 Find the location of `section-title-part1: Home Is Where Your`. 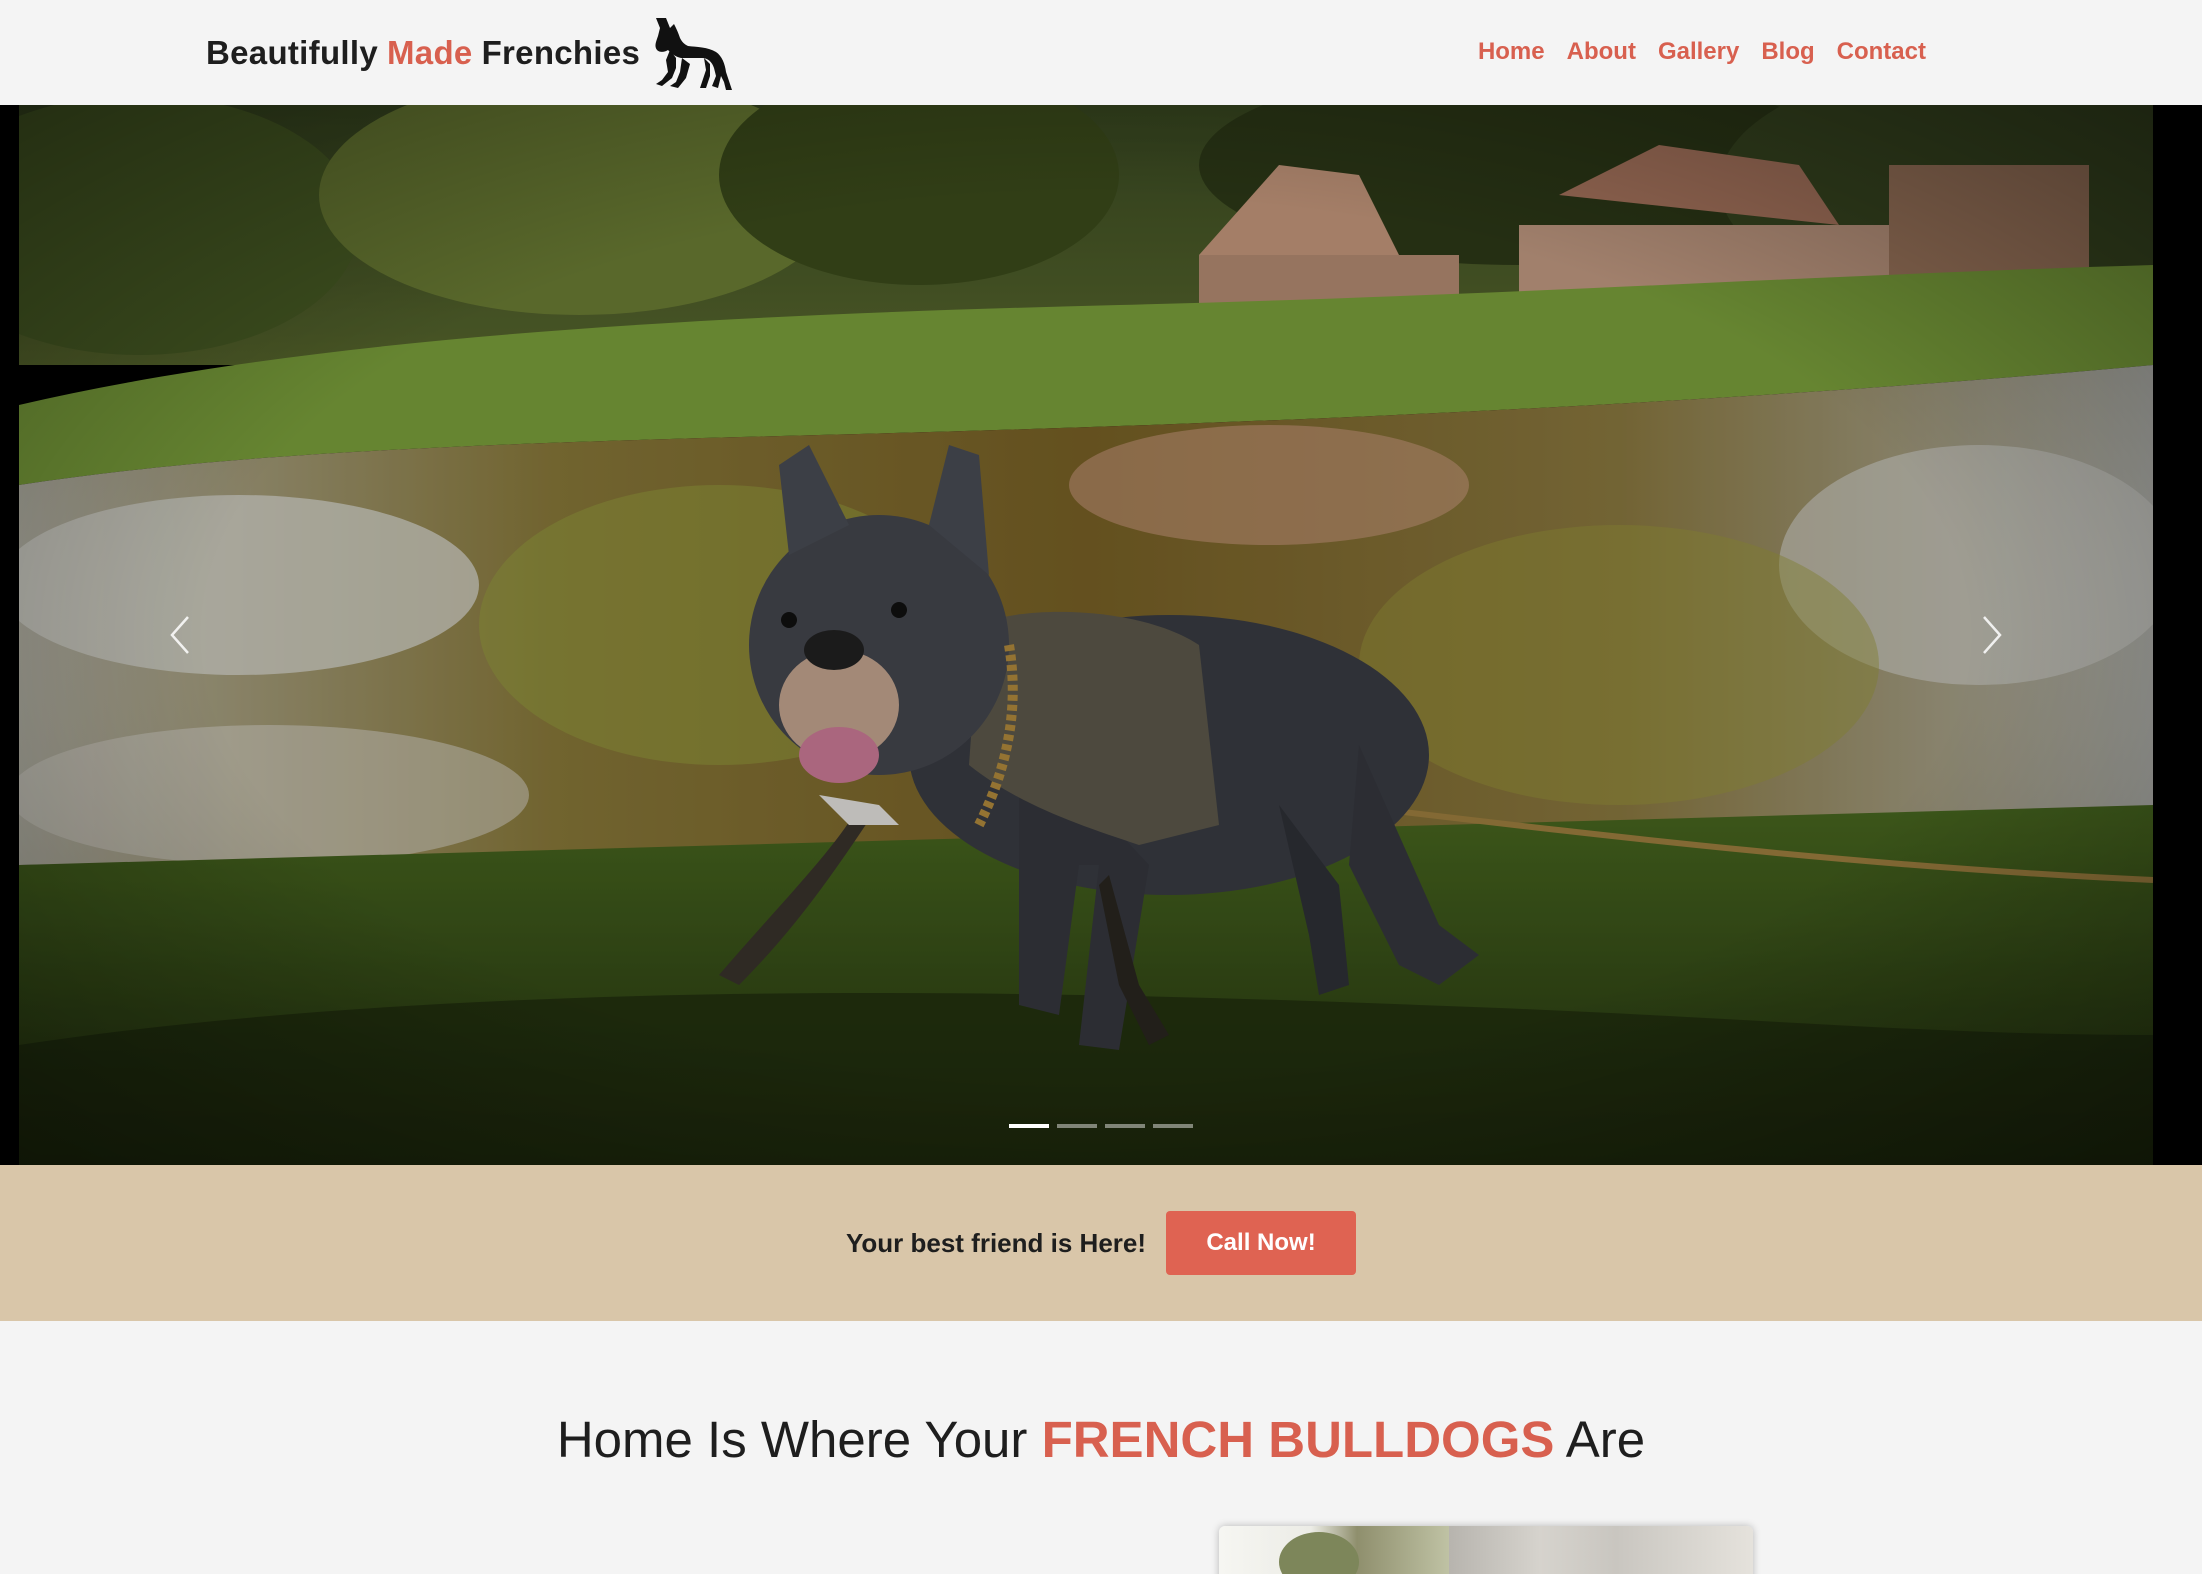

section-title-part1: Home Is Where Your is located at coordinates (792, 1439).